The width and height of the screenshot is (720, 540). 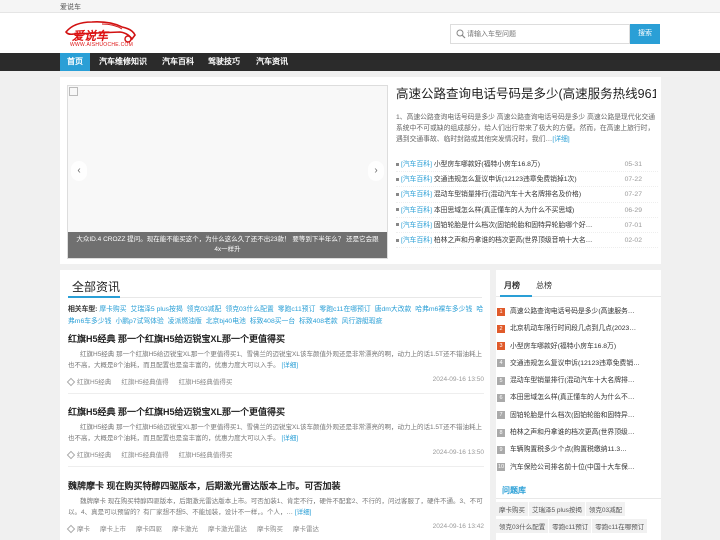 I want to click on question-tag: 领克03减配, so click(x=605, y=509).